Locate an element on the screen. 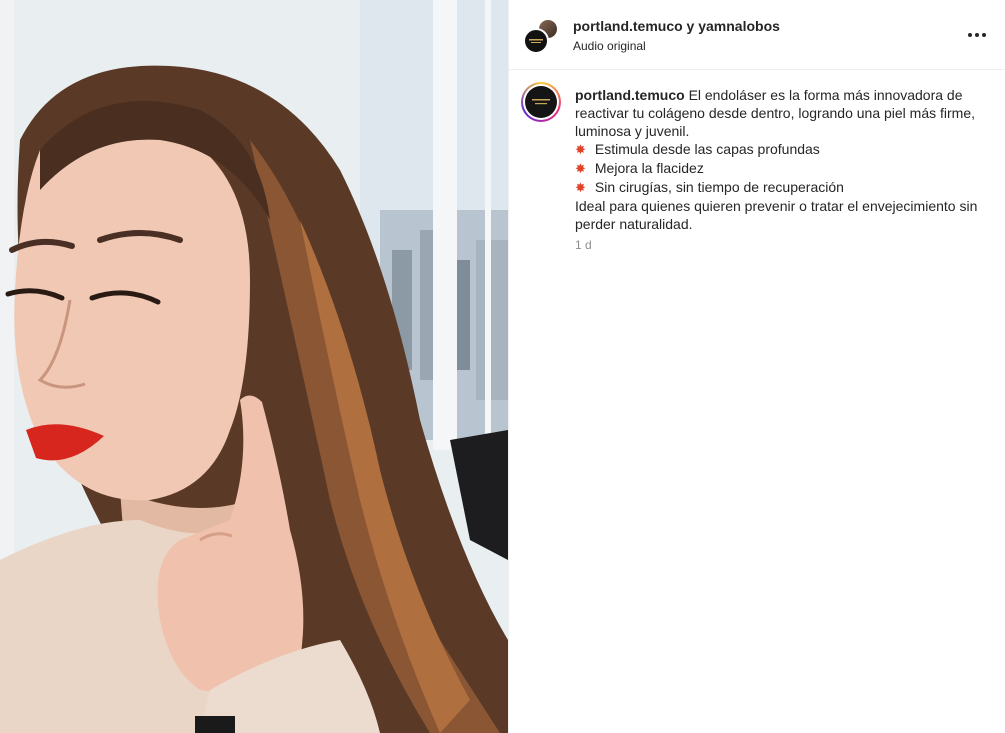 This screenshot has width=1005, height=733. story-ring is located at coordinates (541, 102).